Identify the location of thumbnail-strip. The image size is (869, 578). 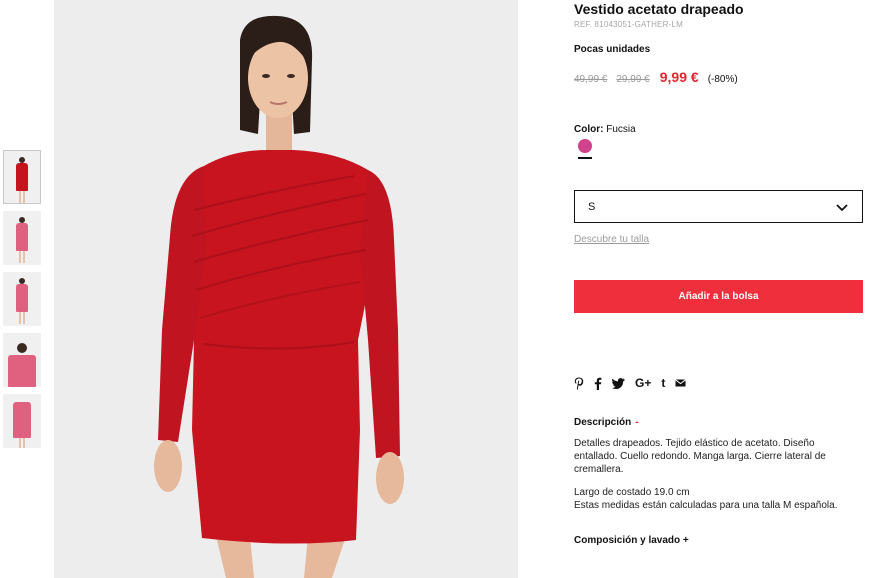
(23, 289).